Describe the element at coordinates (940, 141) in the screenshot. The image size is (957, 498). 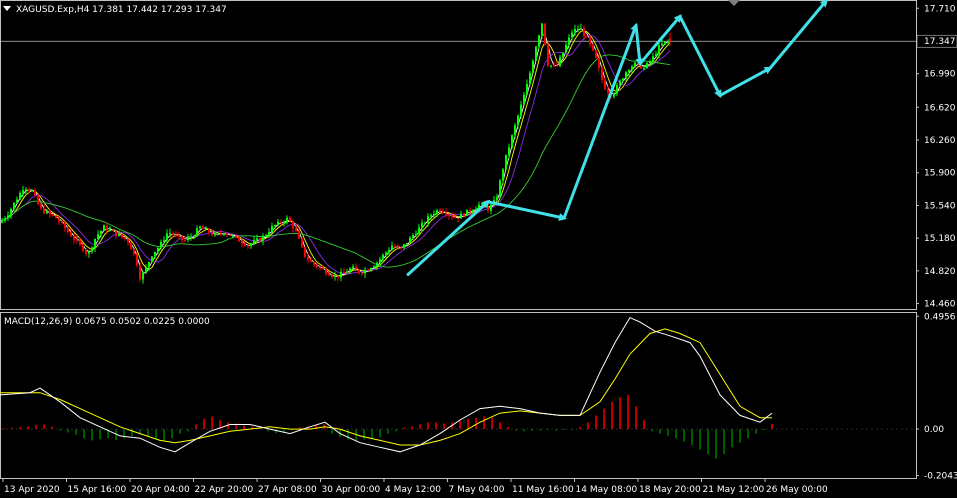
I see `price-tick-label: 16.260` at that location.